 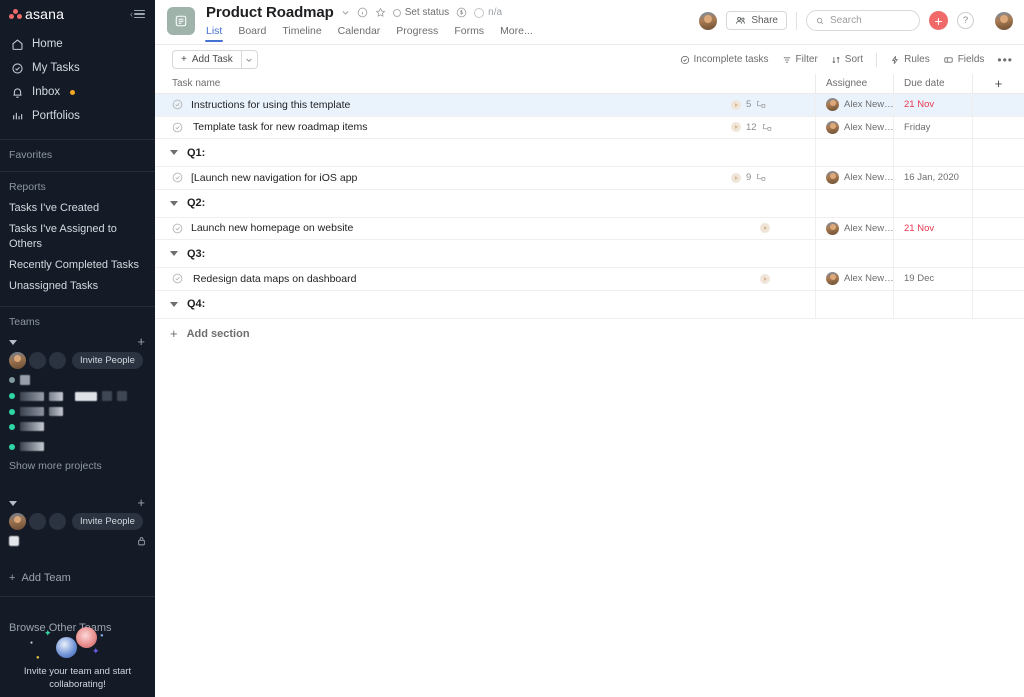 What do you see at coordinates (77, 44) in the screenshot?
I see `sidebar-item-home: Home` at bounding box center [77, 44].